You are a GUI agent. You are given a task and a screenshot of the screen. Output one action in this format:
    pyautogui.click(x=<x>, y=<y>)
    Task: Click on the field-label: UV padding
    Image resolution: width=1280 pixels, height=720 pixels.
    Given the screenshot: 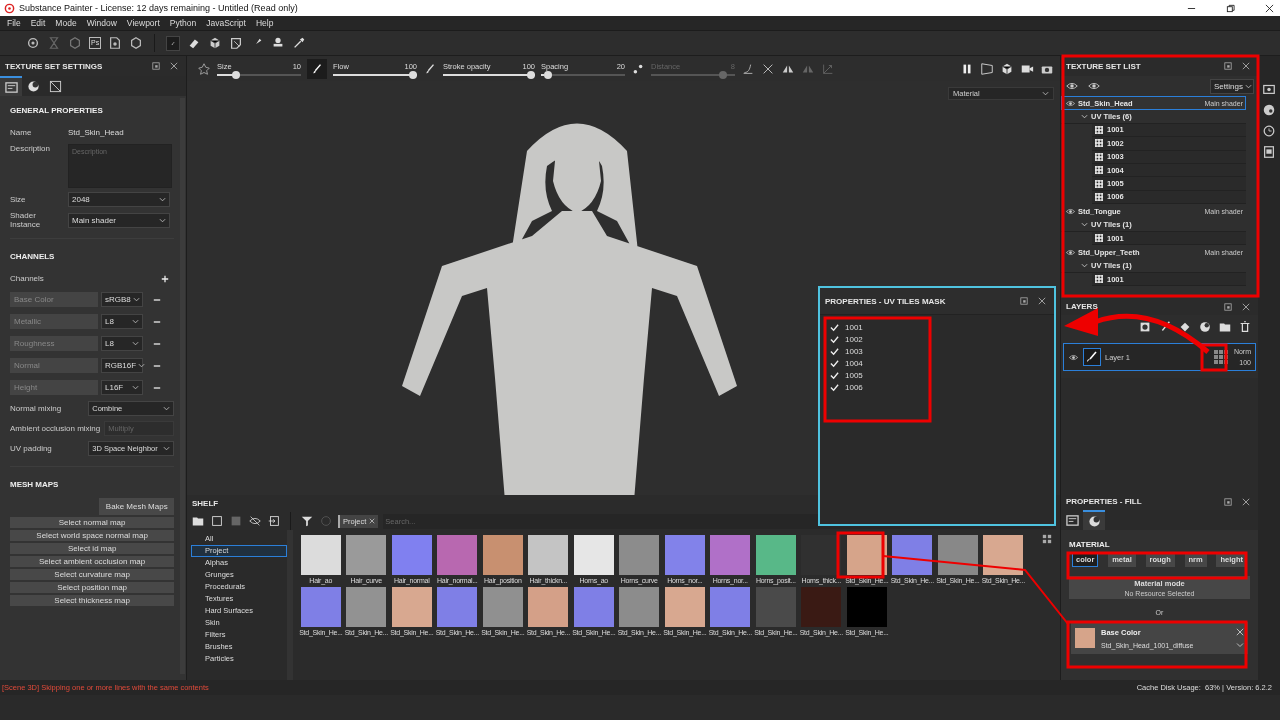 What is the action you would take?
    pyautogui.click(x=31, y=448)
    